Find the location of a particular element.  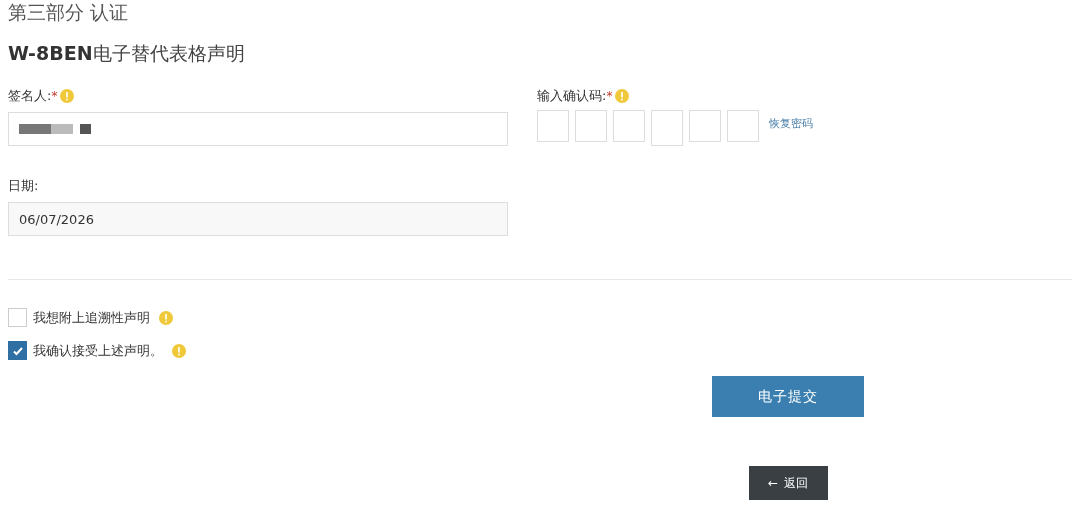

checkbox is located at coordinates (17, 350).